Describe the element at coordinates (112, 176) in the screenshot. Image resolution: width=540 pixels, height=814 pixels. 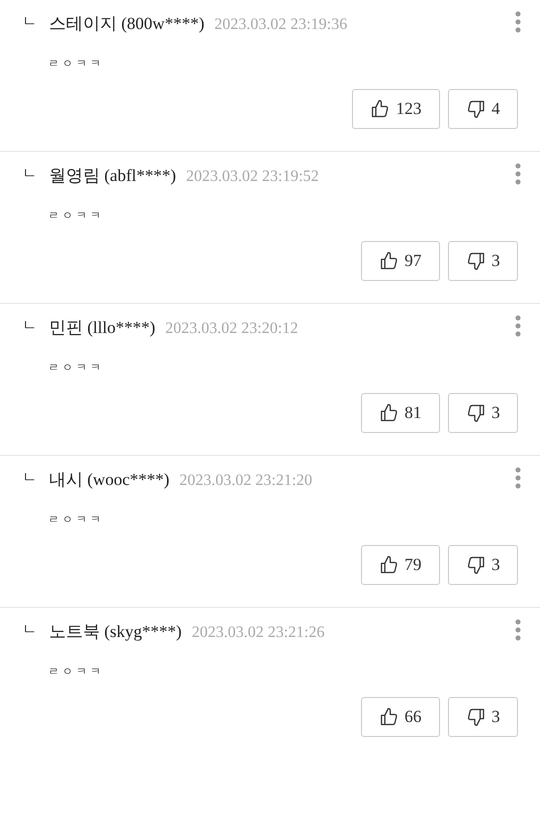
I see `author-name: 월영림 (abfl****)` at that location.